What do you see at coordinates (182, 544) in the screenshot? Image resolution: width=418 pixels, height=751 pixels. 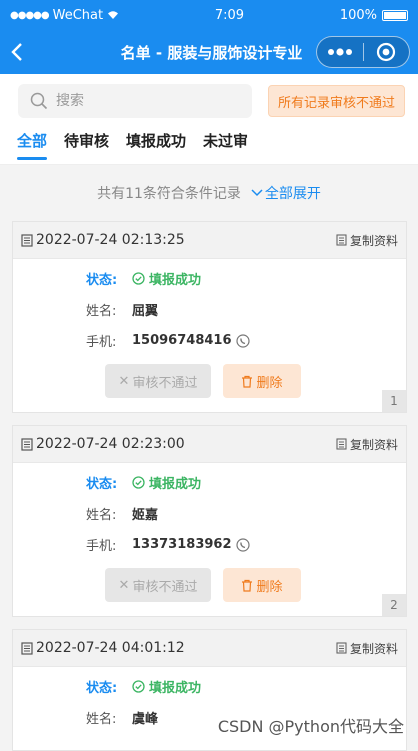 I see `phone-value: 13373183962` at bounding box center [182, 544].